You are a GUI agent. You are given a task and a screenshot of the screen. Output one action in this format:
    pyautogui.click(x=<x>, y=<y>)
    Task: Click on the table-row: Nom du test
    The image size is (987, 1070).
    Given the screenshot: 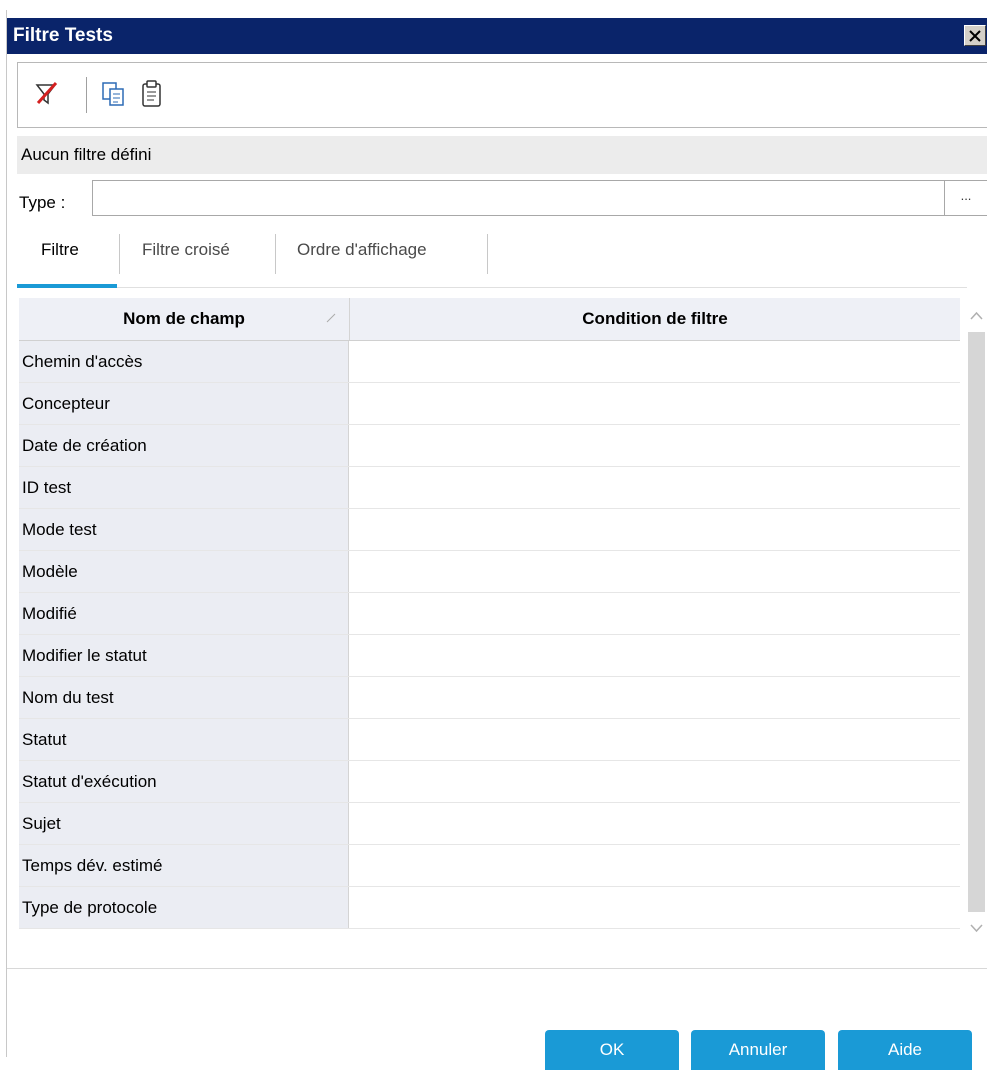 What is the action you would take?
    pyautogui.click(x=489, y=698)
    